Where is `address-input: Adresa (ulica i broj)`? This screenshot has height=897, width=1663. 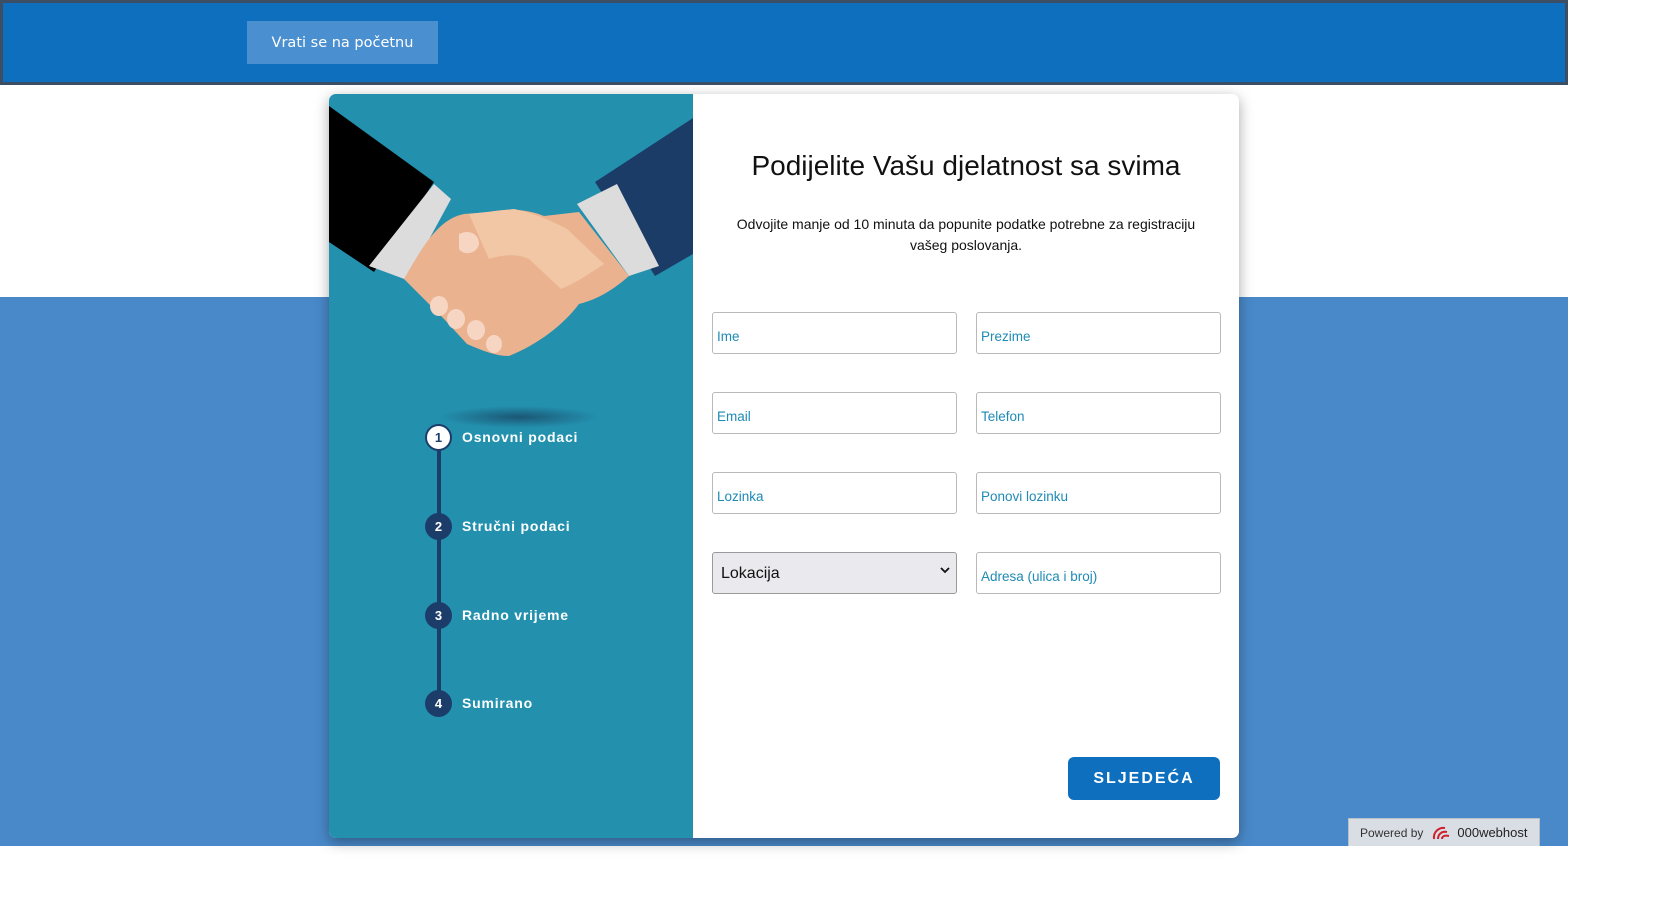 address-input: Adresa (ulica i broj) is located at coordinates (1098, 573).